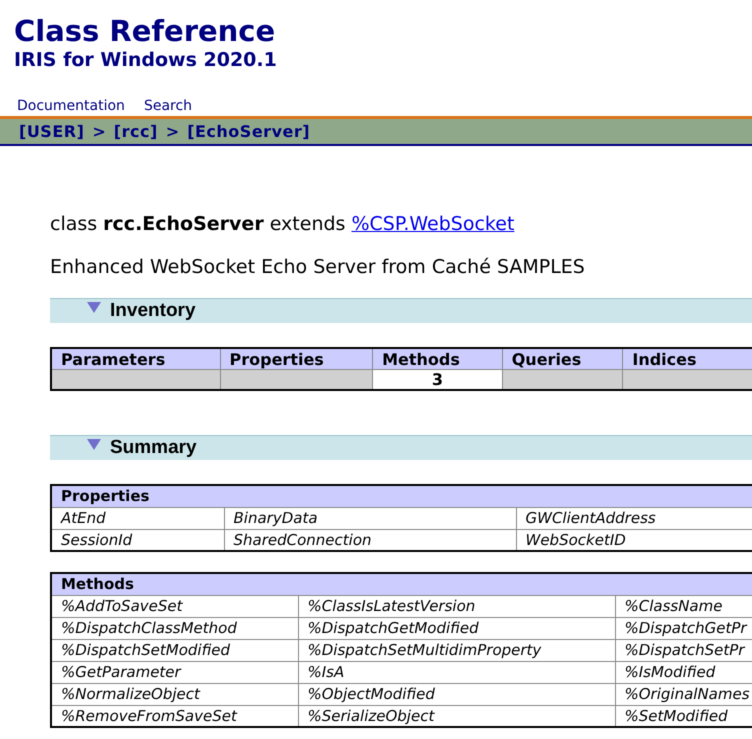  Describe the element at coordinates (401, 310) in the screenshot. I see `section-header: Inventory` at that location.